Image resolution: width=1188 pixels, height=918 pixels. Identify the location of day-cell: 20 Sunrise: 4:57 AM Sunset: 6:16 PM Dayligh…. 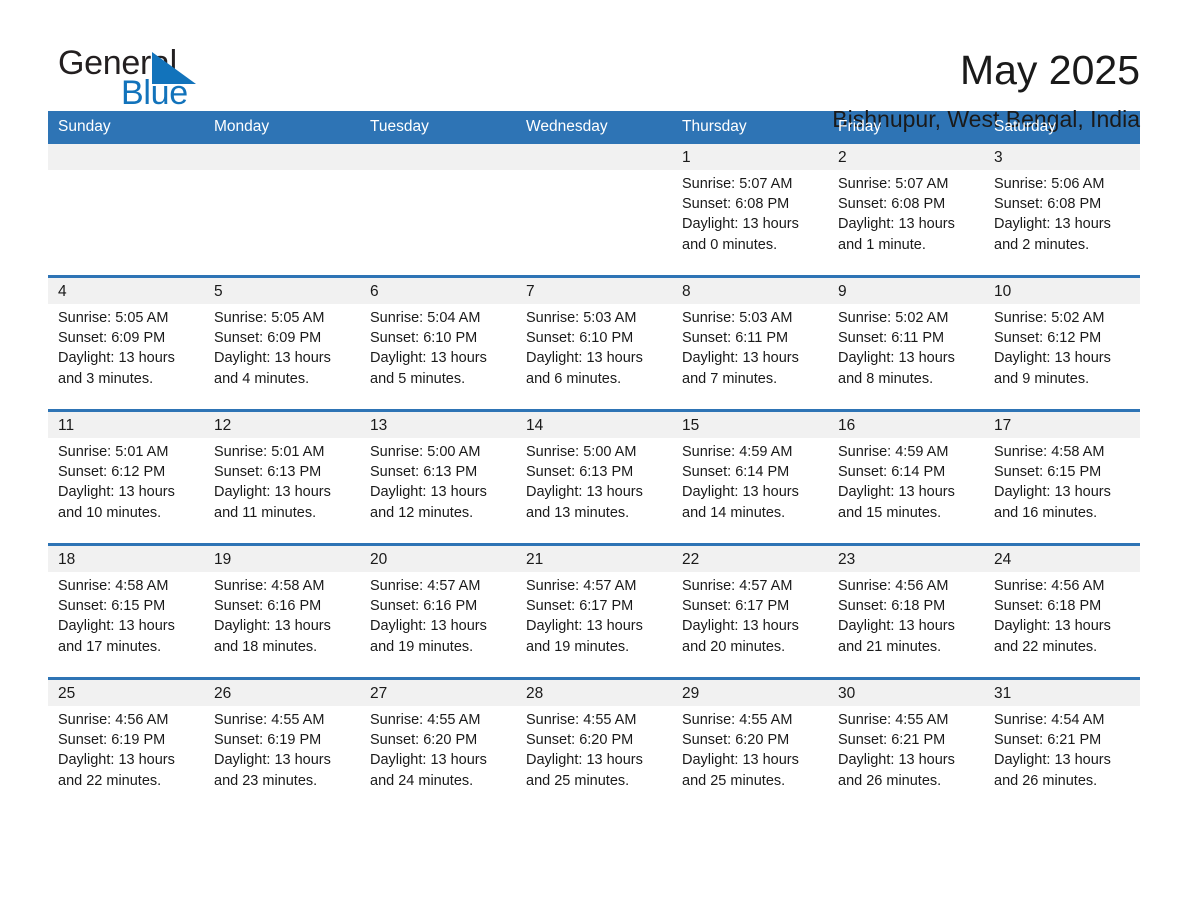
(438, 611).